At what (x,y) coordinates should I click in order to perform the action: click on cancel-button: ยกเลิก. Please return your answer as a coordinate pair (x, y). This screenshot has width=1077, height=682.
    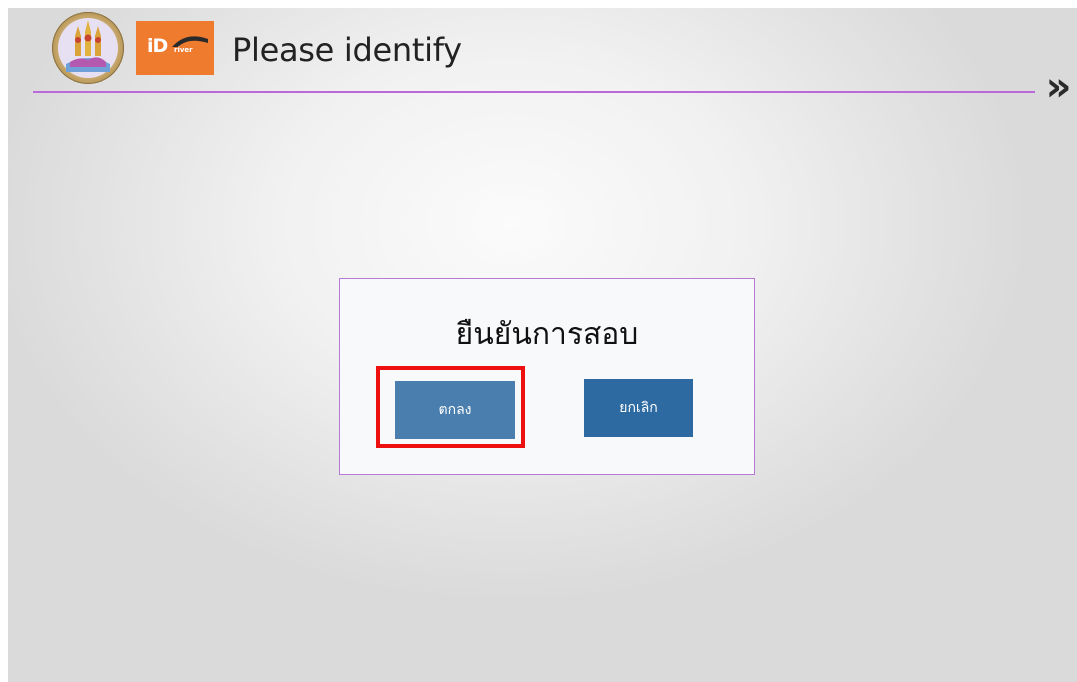
    Looking at the image, I should click on (638, 408).